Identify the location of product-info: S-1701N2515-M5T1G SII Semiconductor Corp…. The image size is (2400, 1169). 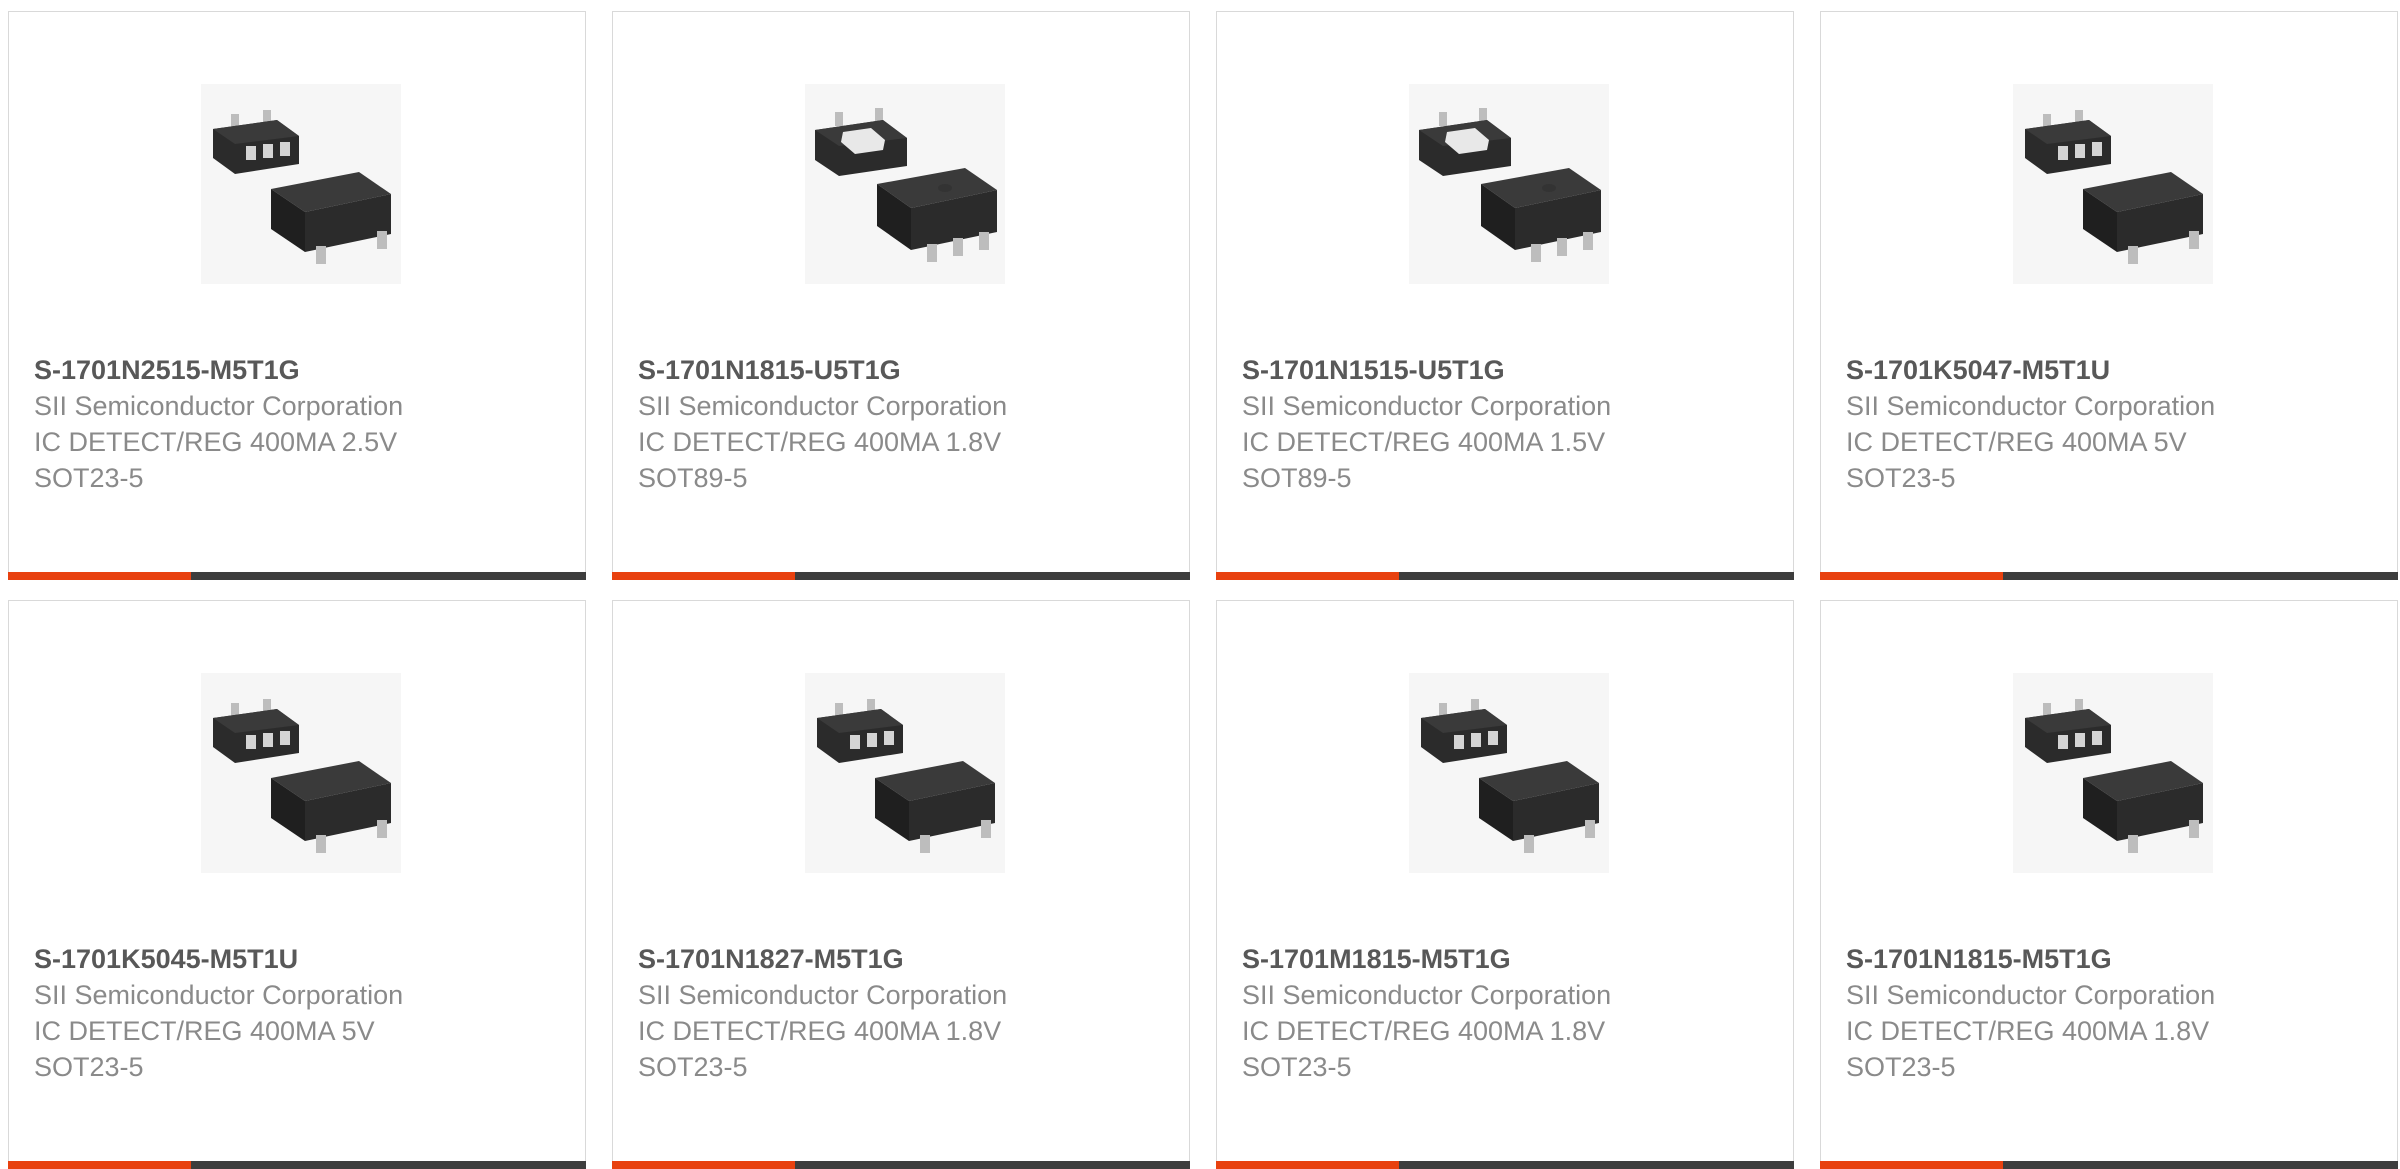
(218, 424).